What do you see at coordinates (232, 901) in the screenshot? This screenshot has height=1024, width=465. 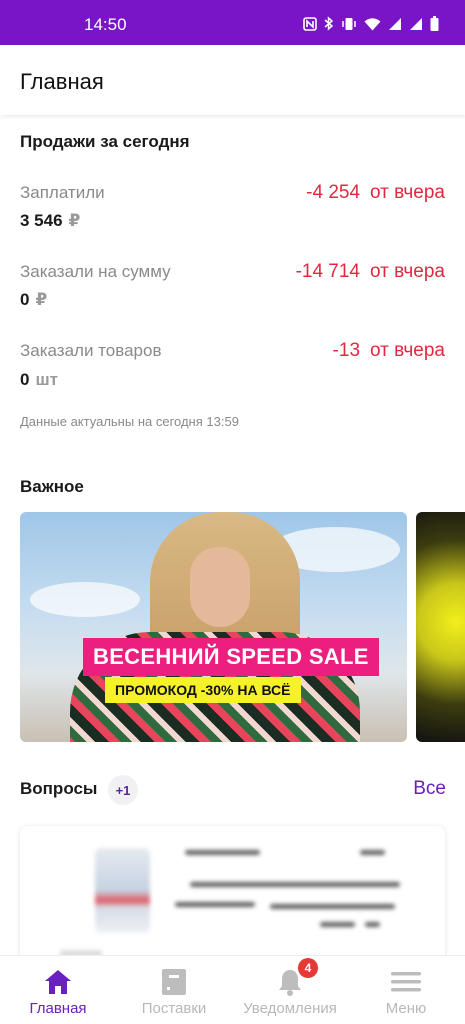 I see `question-card` at bounding box center [232, 901].